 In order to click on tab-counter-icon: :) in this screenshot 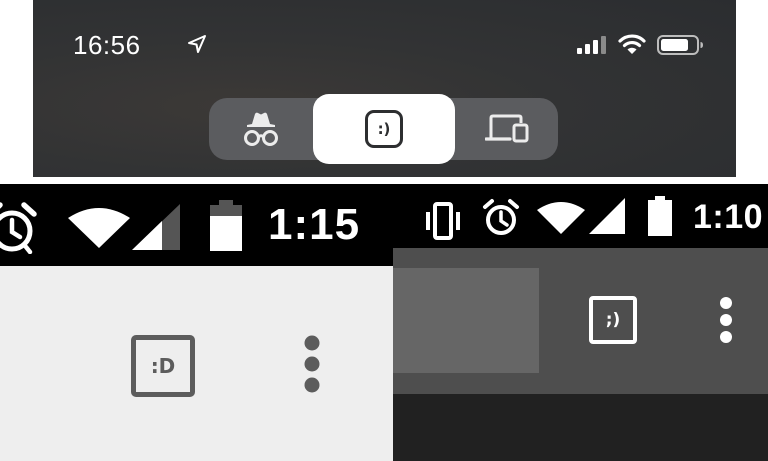, I will do `click(384, 129)`.